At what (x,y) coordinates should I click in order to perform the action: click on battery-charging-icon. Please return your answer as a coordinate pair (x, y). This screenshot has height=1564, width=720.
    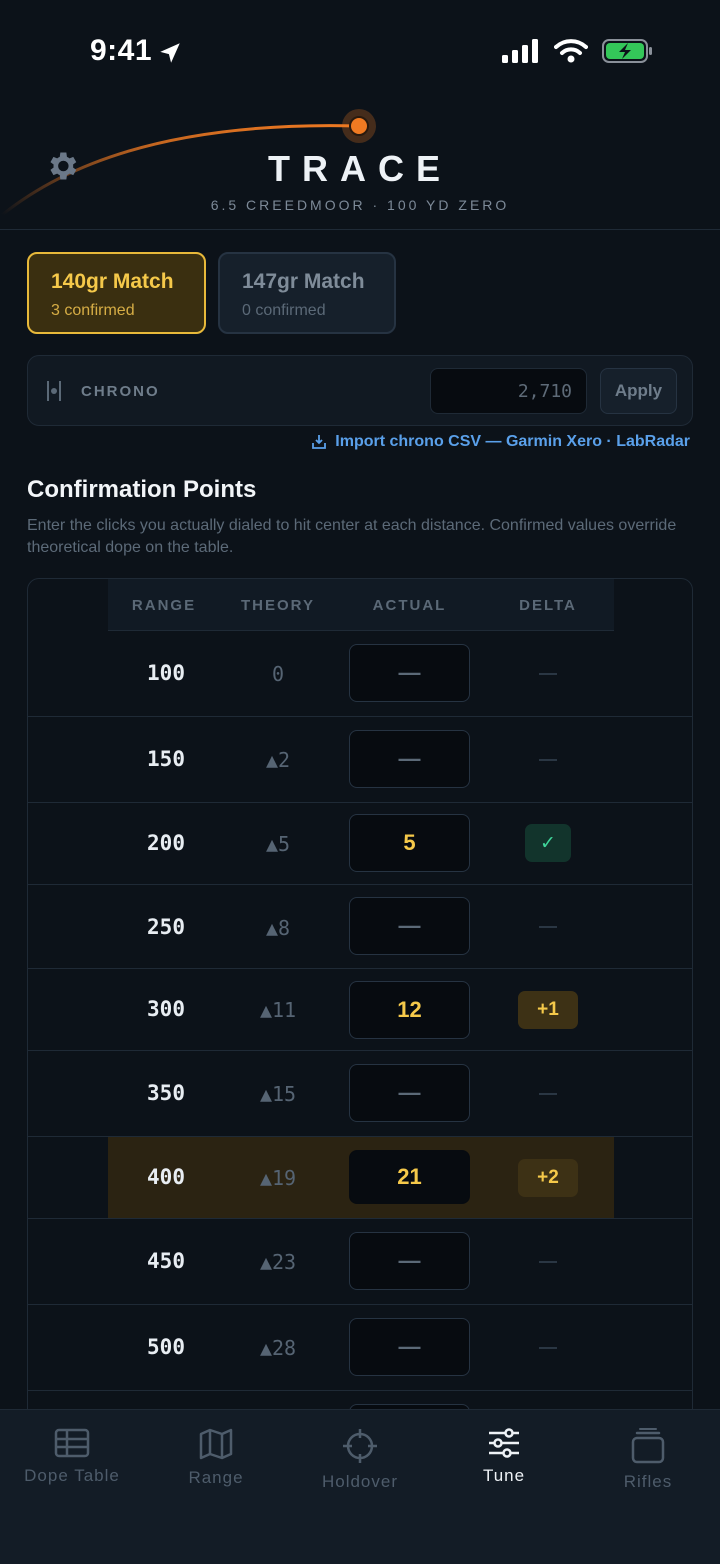
    Looking at the image, I should click on (627, 51).